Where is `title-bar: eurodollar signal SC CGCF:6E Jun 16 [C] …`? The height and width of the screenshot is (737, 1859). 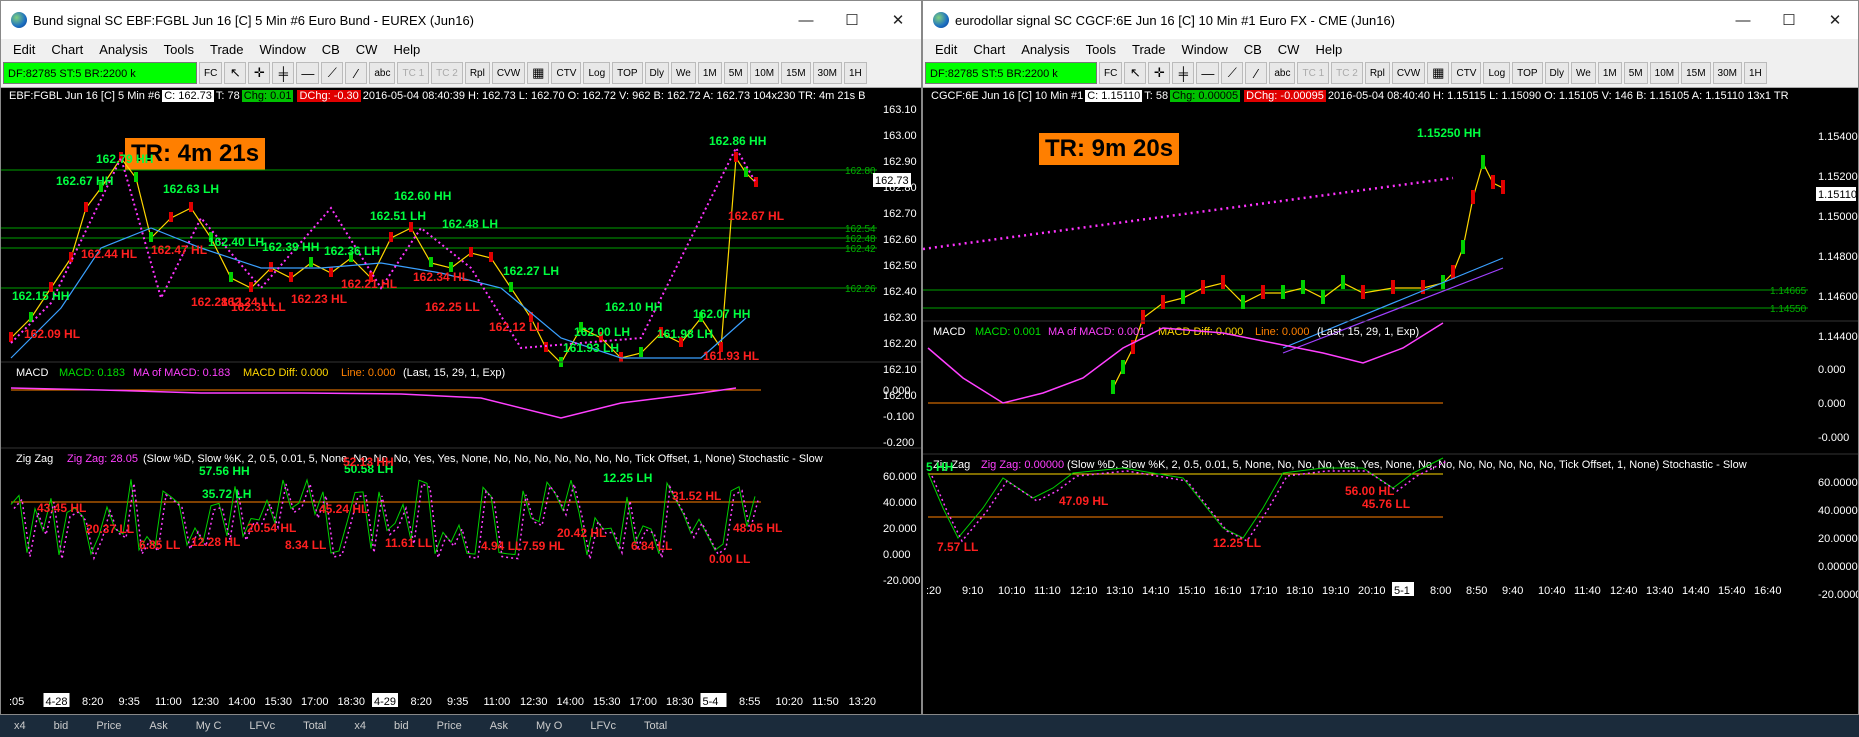 title-bar: eurodollar signal SC CGCF:6E Jun 16 [C] … is located at coordinates (1390, 20).